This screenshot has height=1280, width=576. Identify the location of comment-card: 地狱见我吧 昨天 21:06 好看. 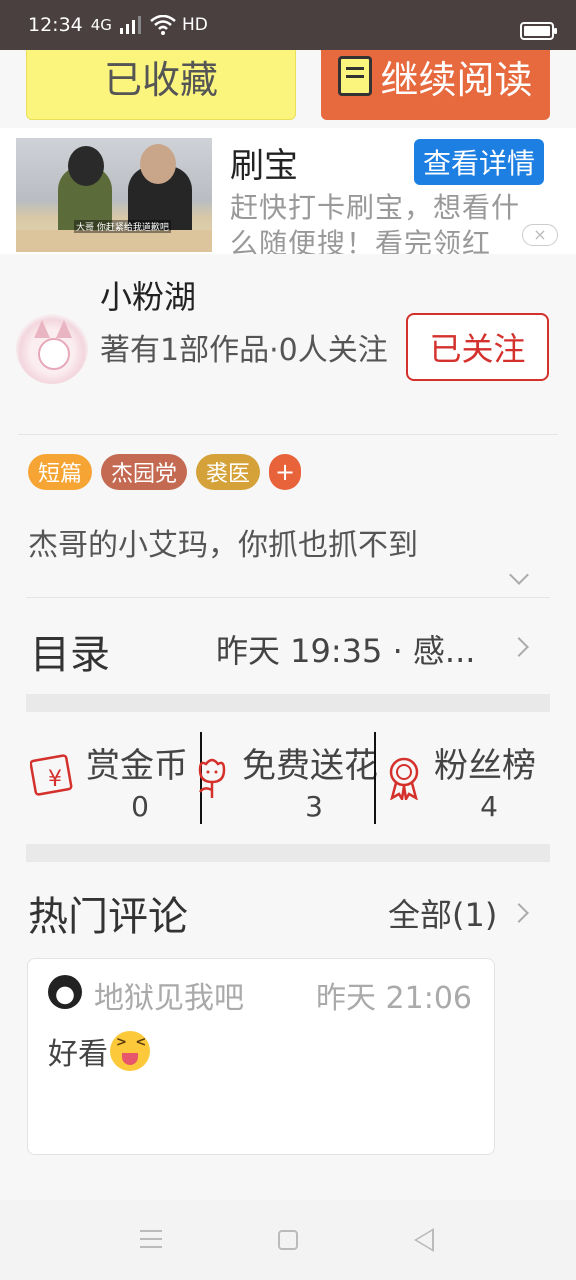
(261, 1056).